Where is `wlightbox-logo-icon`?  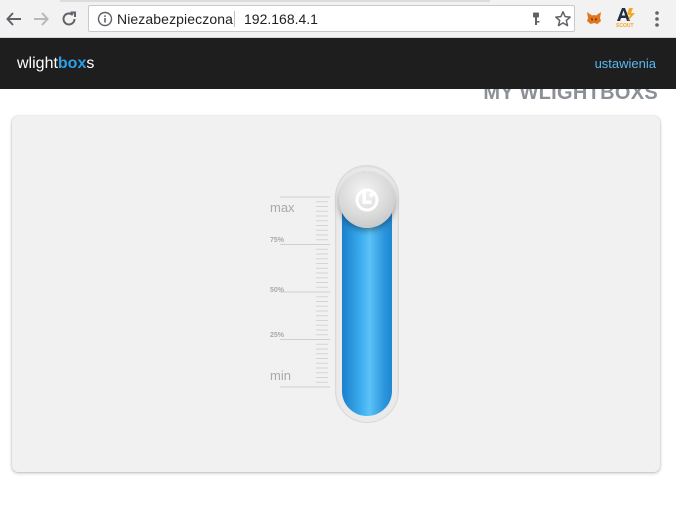 wlightbox-logo-icon is located at coordinates (367, 200).